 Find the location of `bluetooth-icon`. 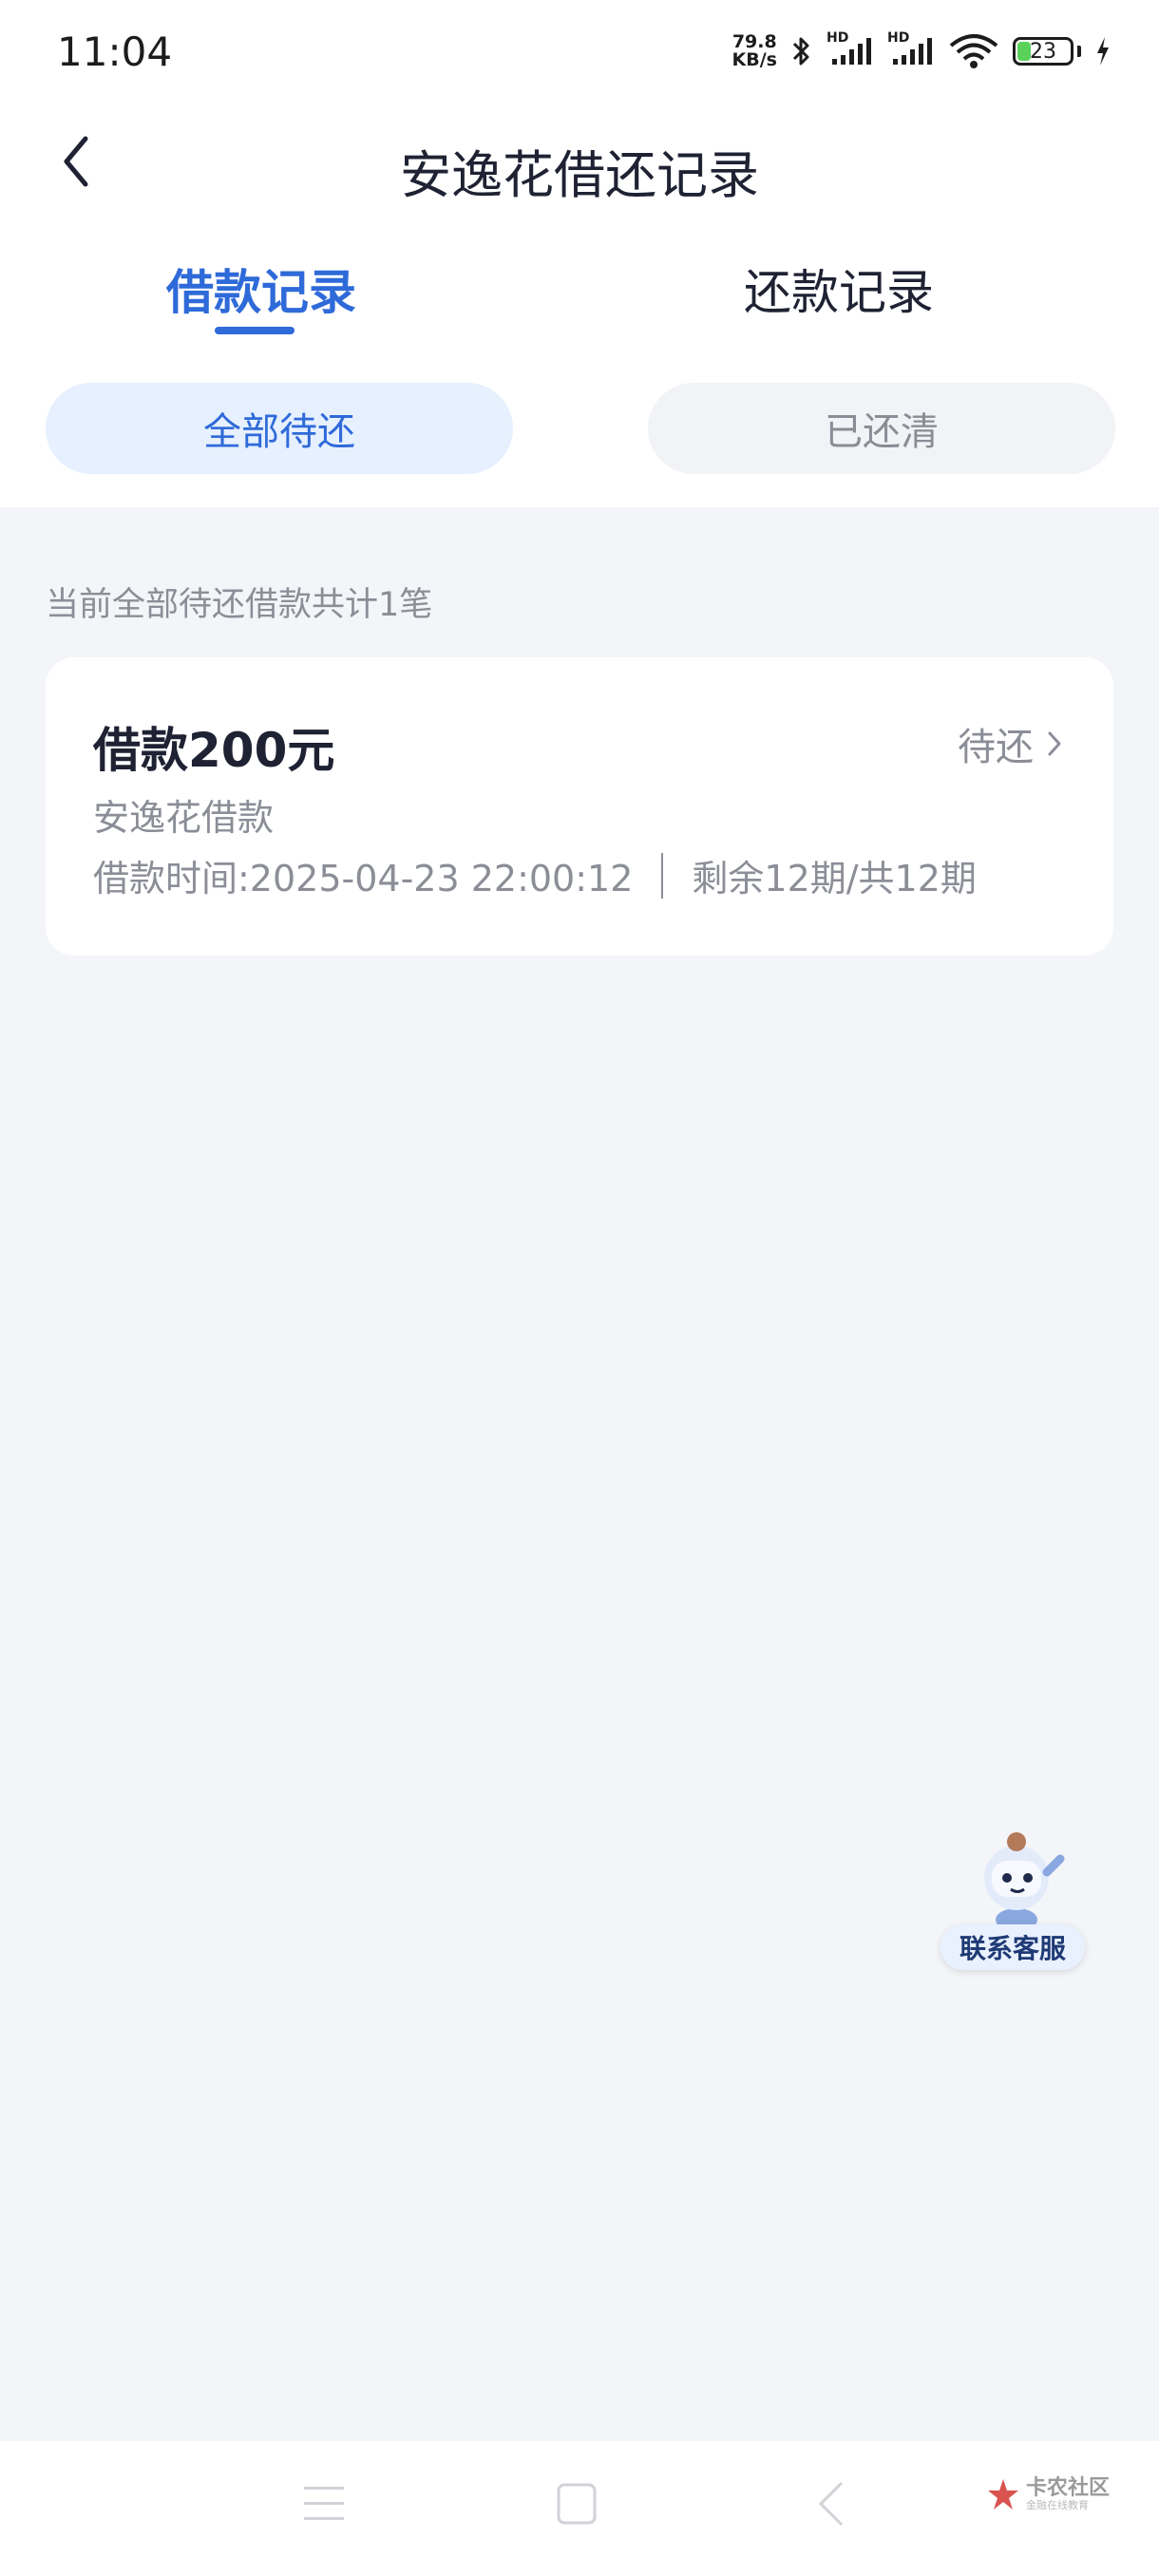

bluetooth-icon is located at coordinates (800, 51).